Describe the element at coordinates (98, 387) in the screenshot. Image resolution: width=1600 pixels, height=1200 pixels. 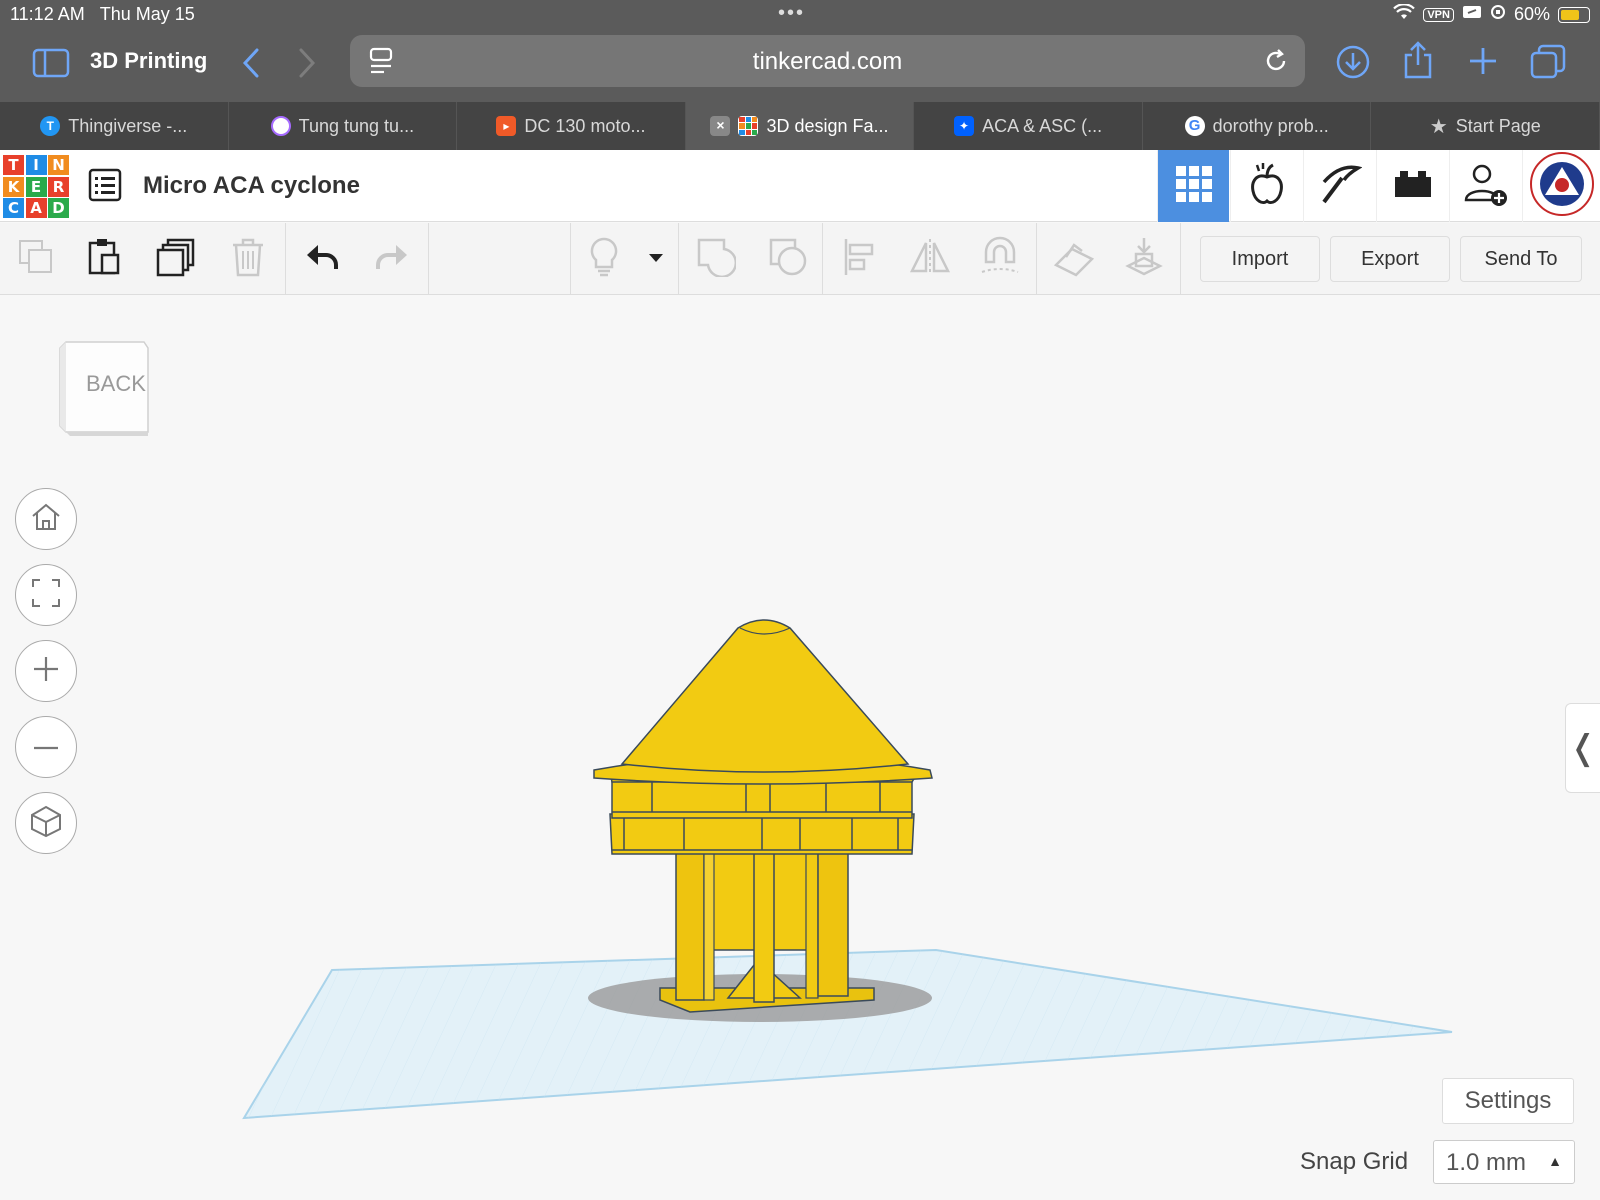
I see `view-cube: BACK` at that location.